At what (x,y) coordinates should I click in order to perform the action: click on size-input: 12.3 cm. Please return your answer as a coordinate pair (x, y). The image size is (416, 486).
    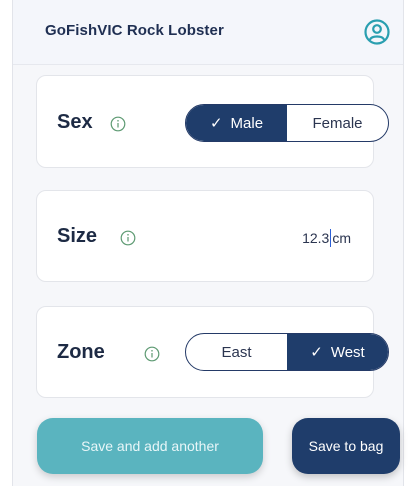
    Looking at the image, I should click on (326, 238).